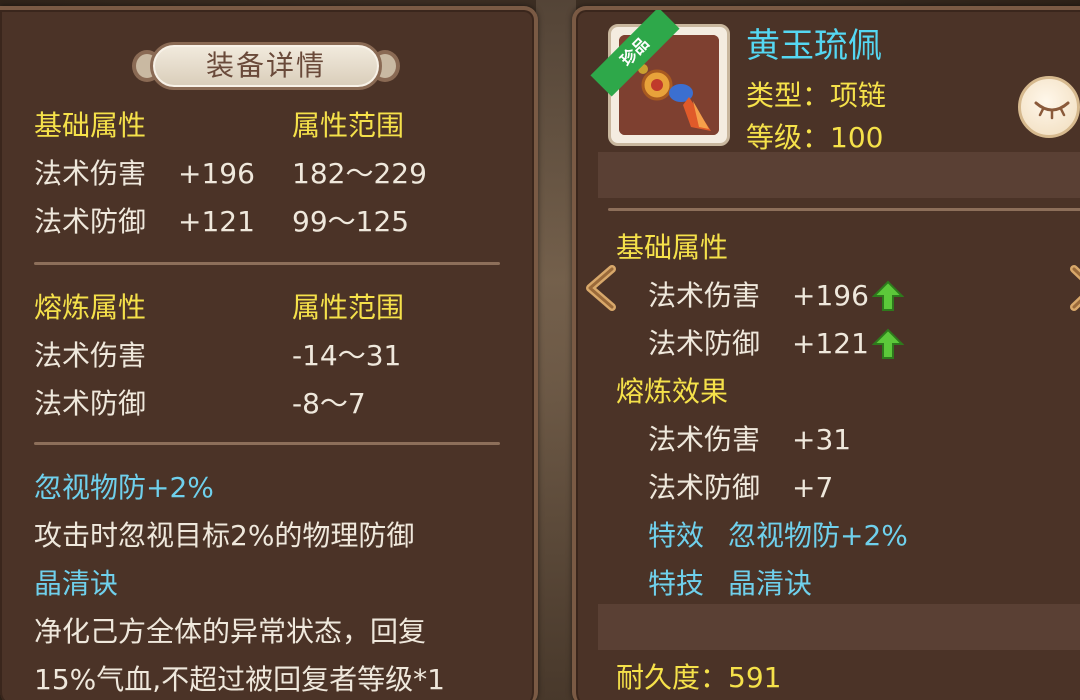  Describe the element at coordinates (1052, 110) in the screenshot. I see `closed-eye-icon` at that location.